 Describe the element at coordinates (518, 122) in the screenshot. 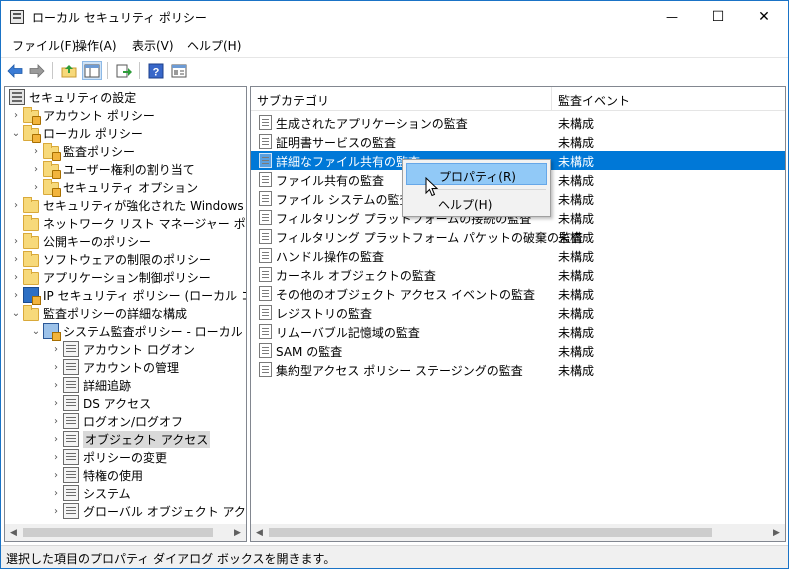

I see `list-row: 生成されたアプリケーションの監査 未構成` at that location.